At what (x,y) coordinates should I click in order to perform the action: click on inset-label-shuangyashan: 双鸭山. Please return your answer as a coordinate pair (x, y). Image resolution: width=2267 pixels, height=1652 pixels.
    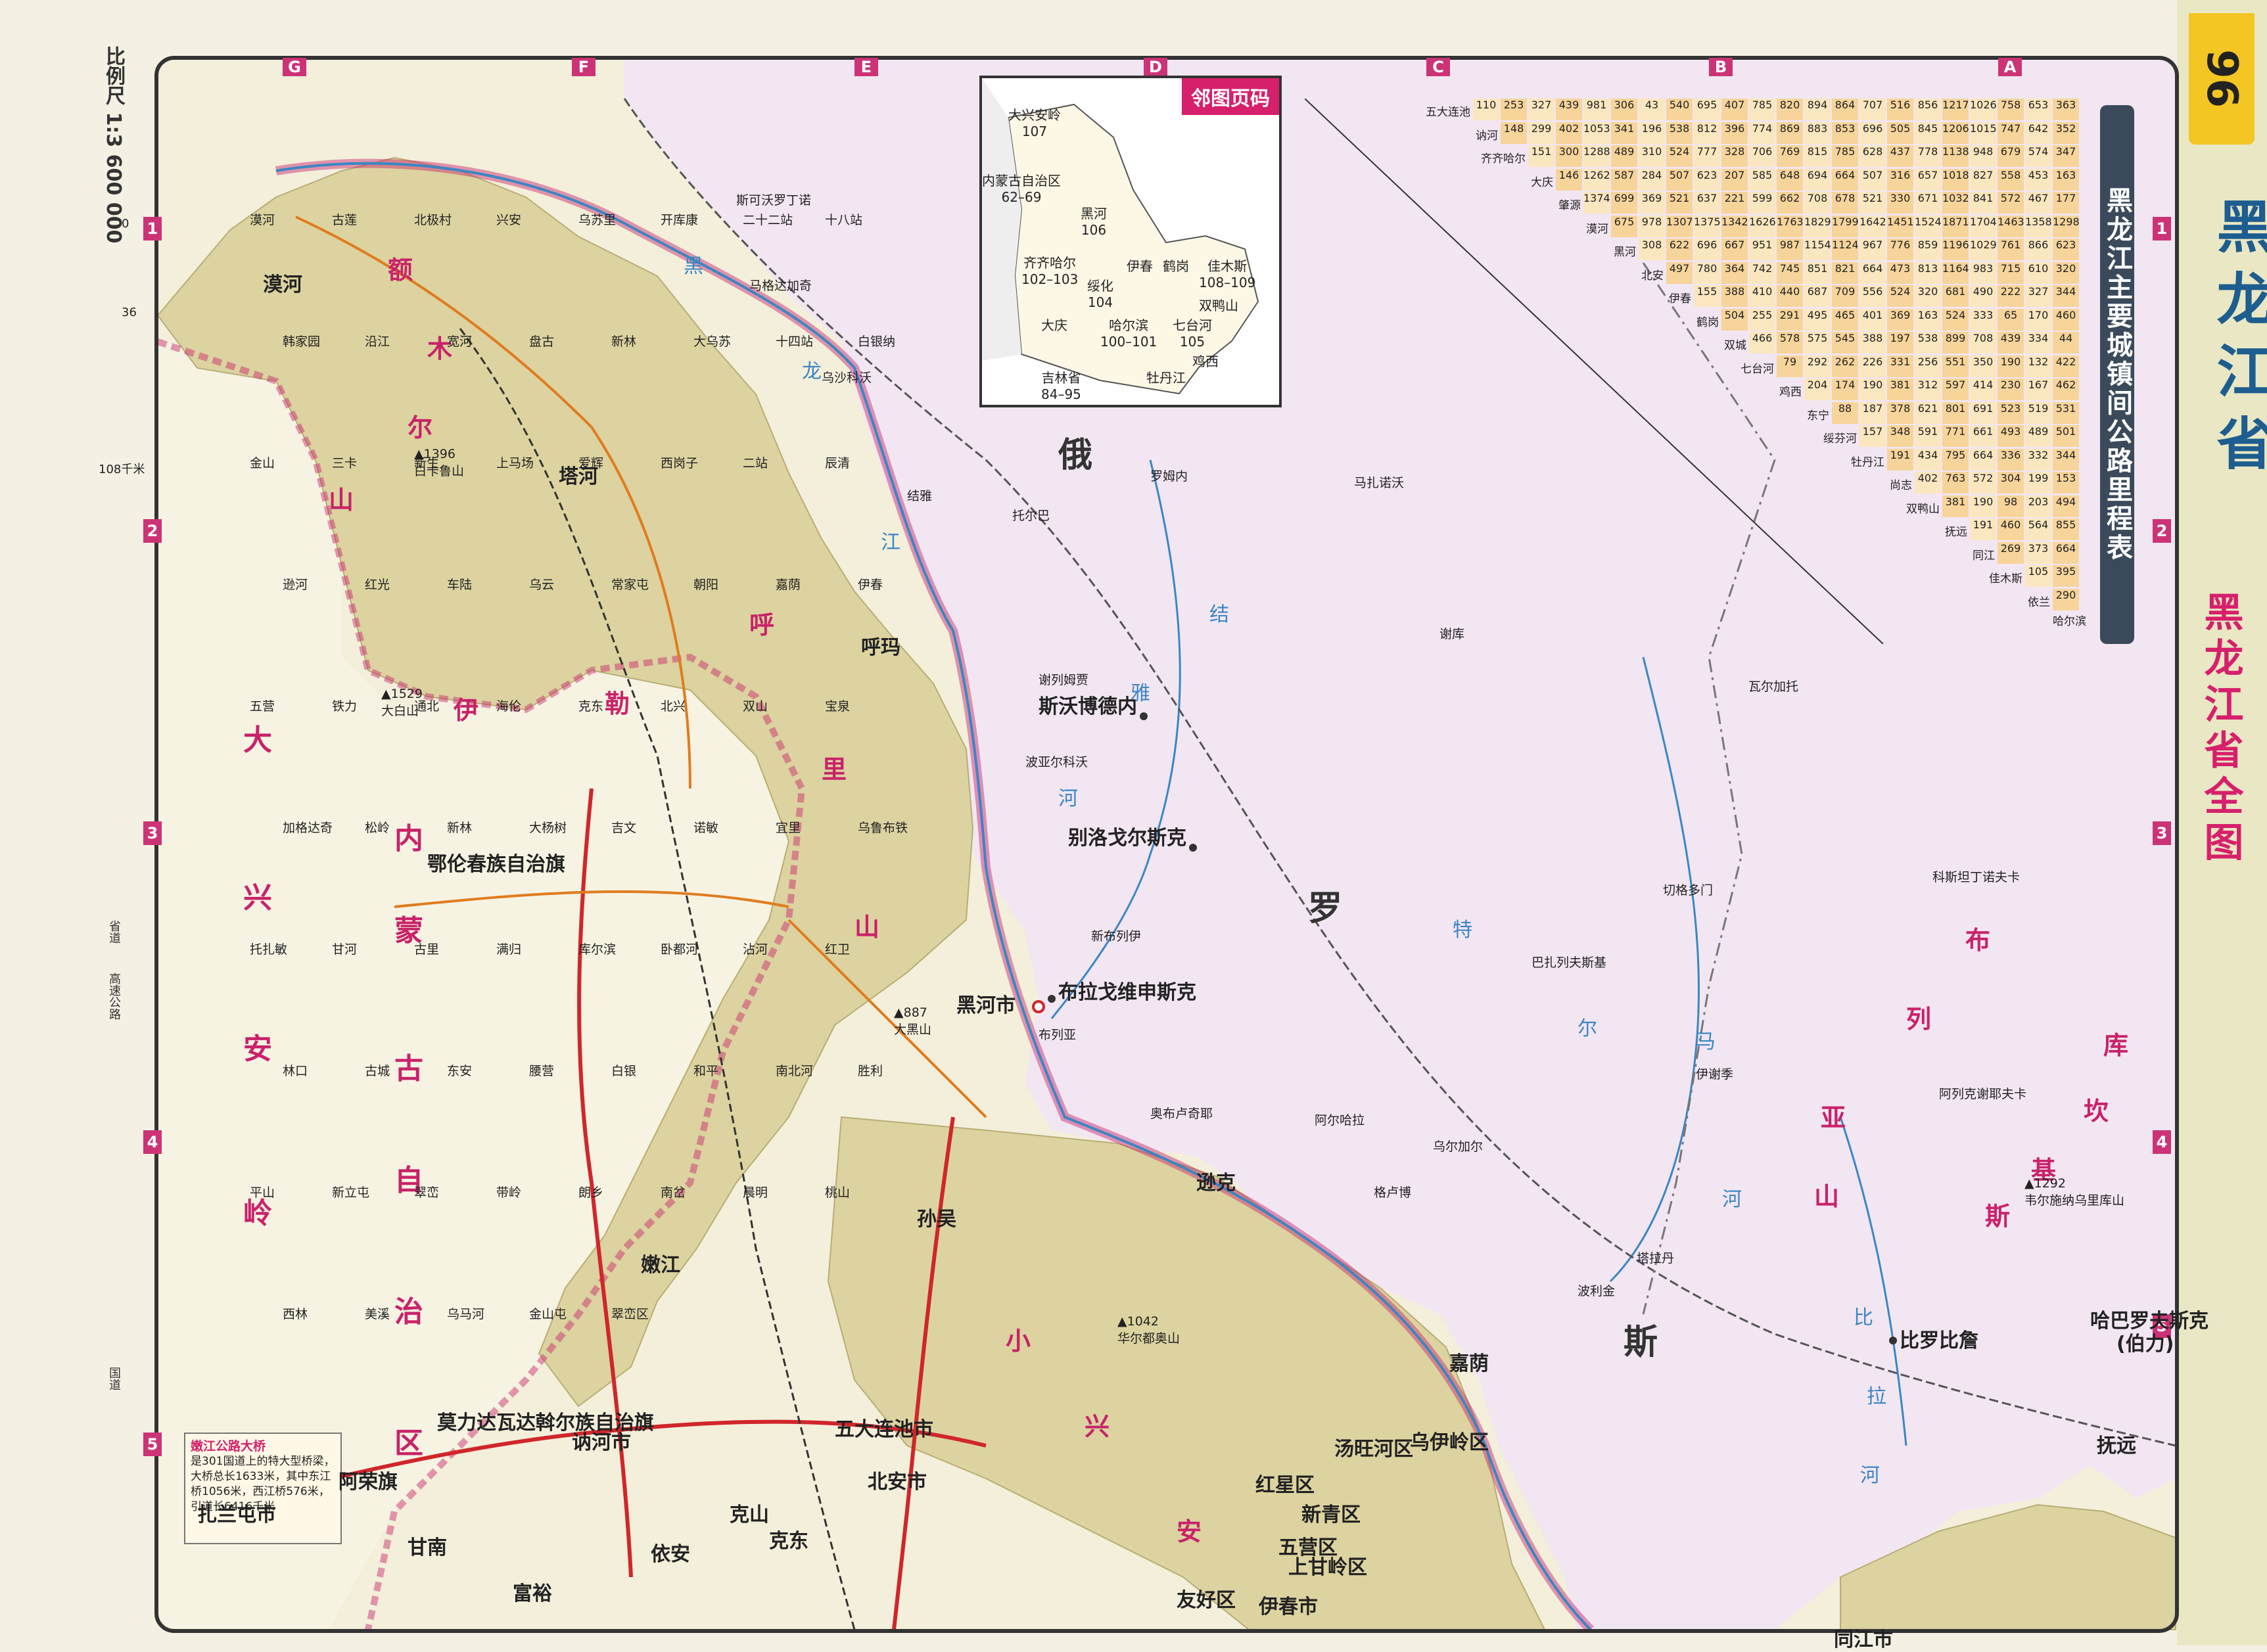
    Looking at the image, I should click on (1218, 304).